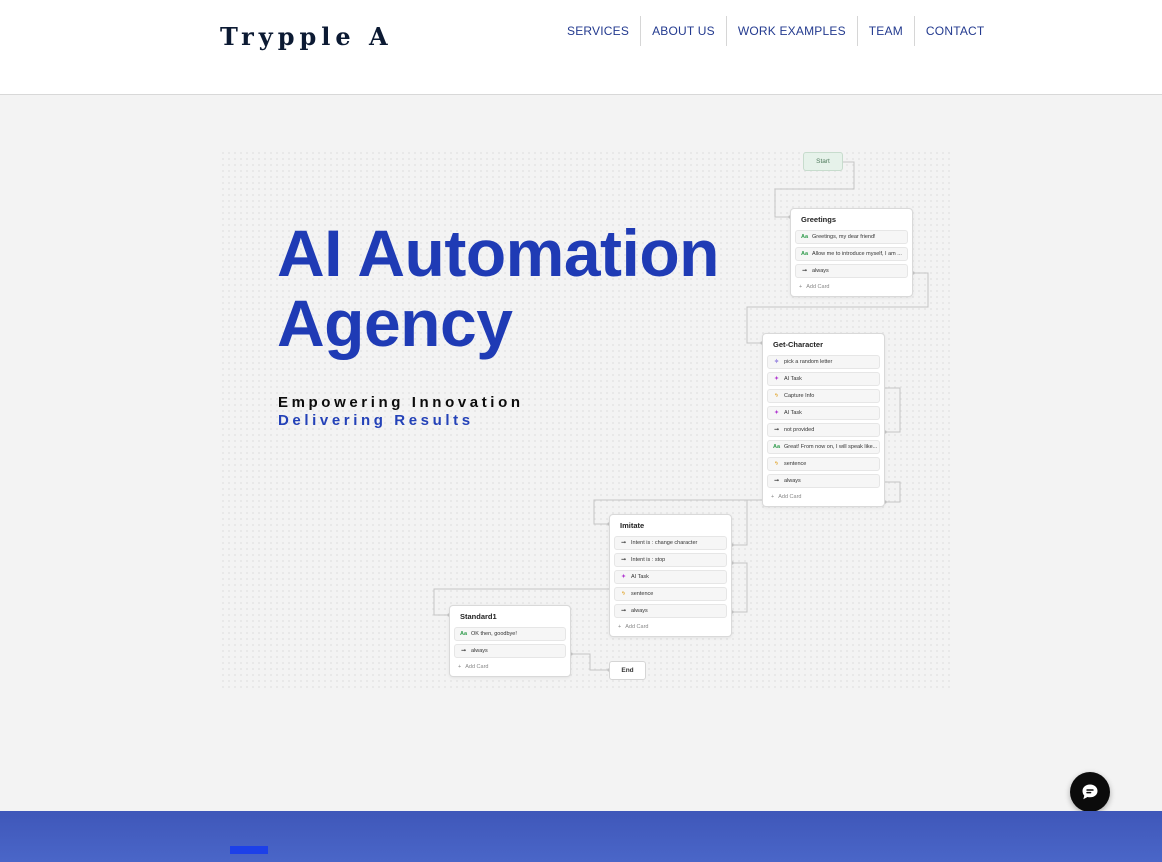  I want to click on sparkle-icon: ✧, so click(776, 362).